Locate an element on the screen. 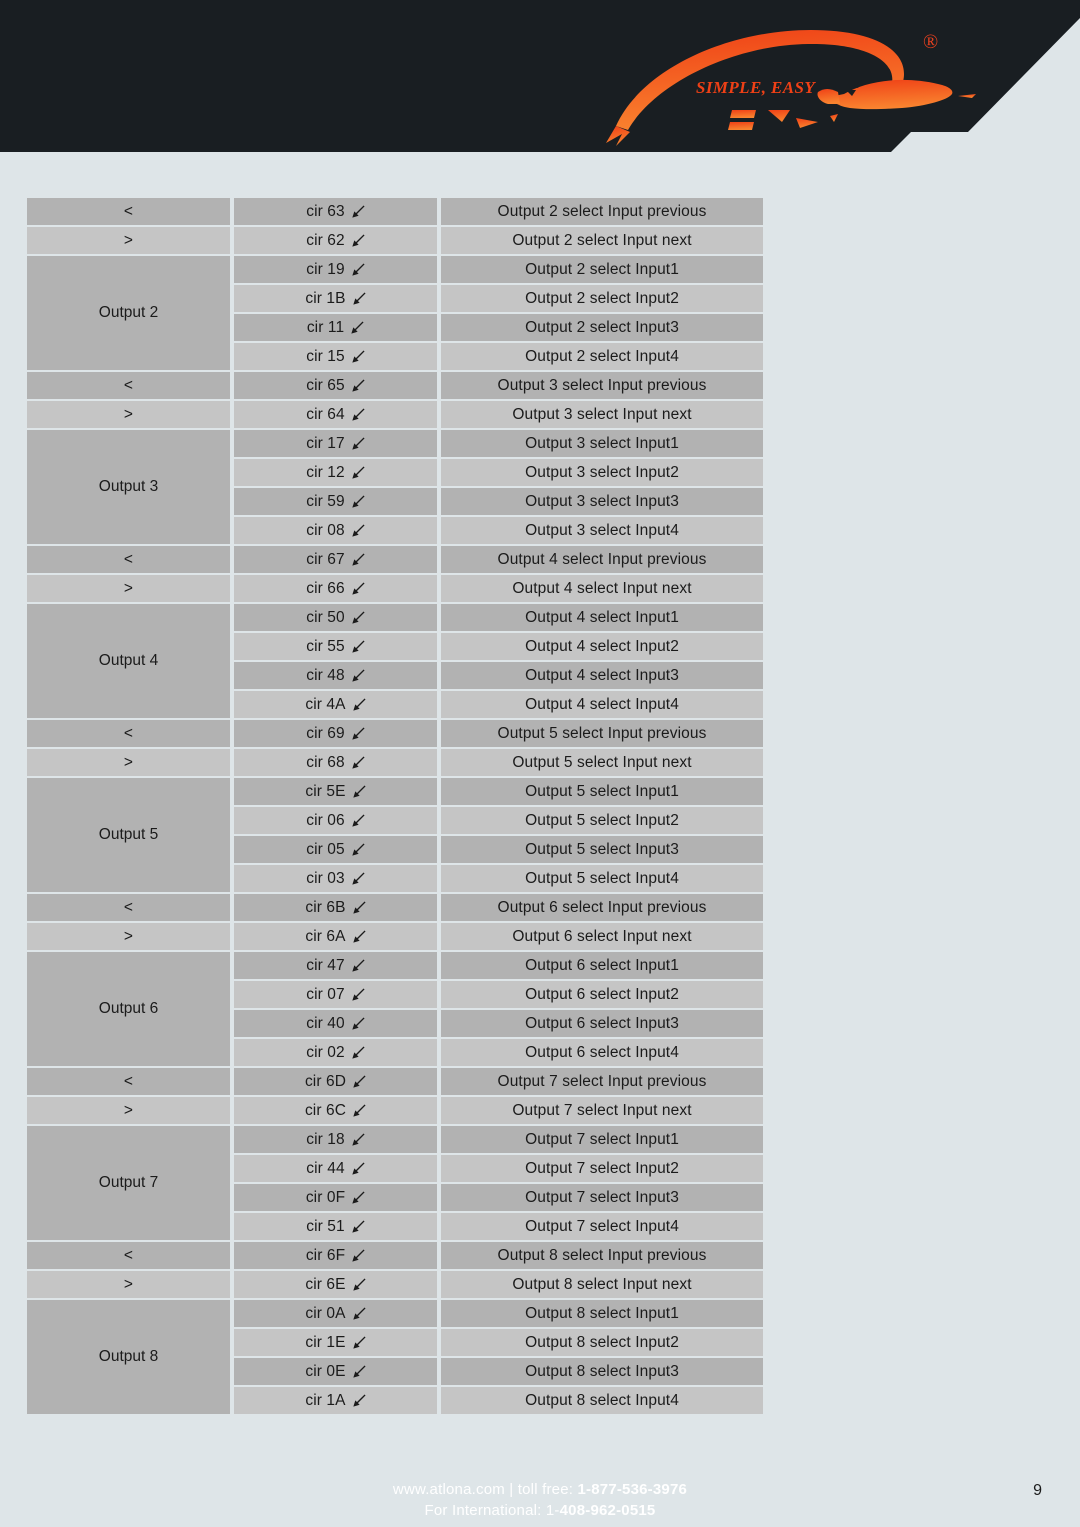 The width and height of the screenshot is (1080, 1527). command-description-cell: Output 6 select Input4 is located at coordinates (602, 1052).